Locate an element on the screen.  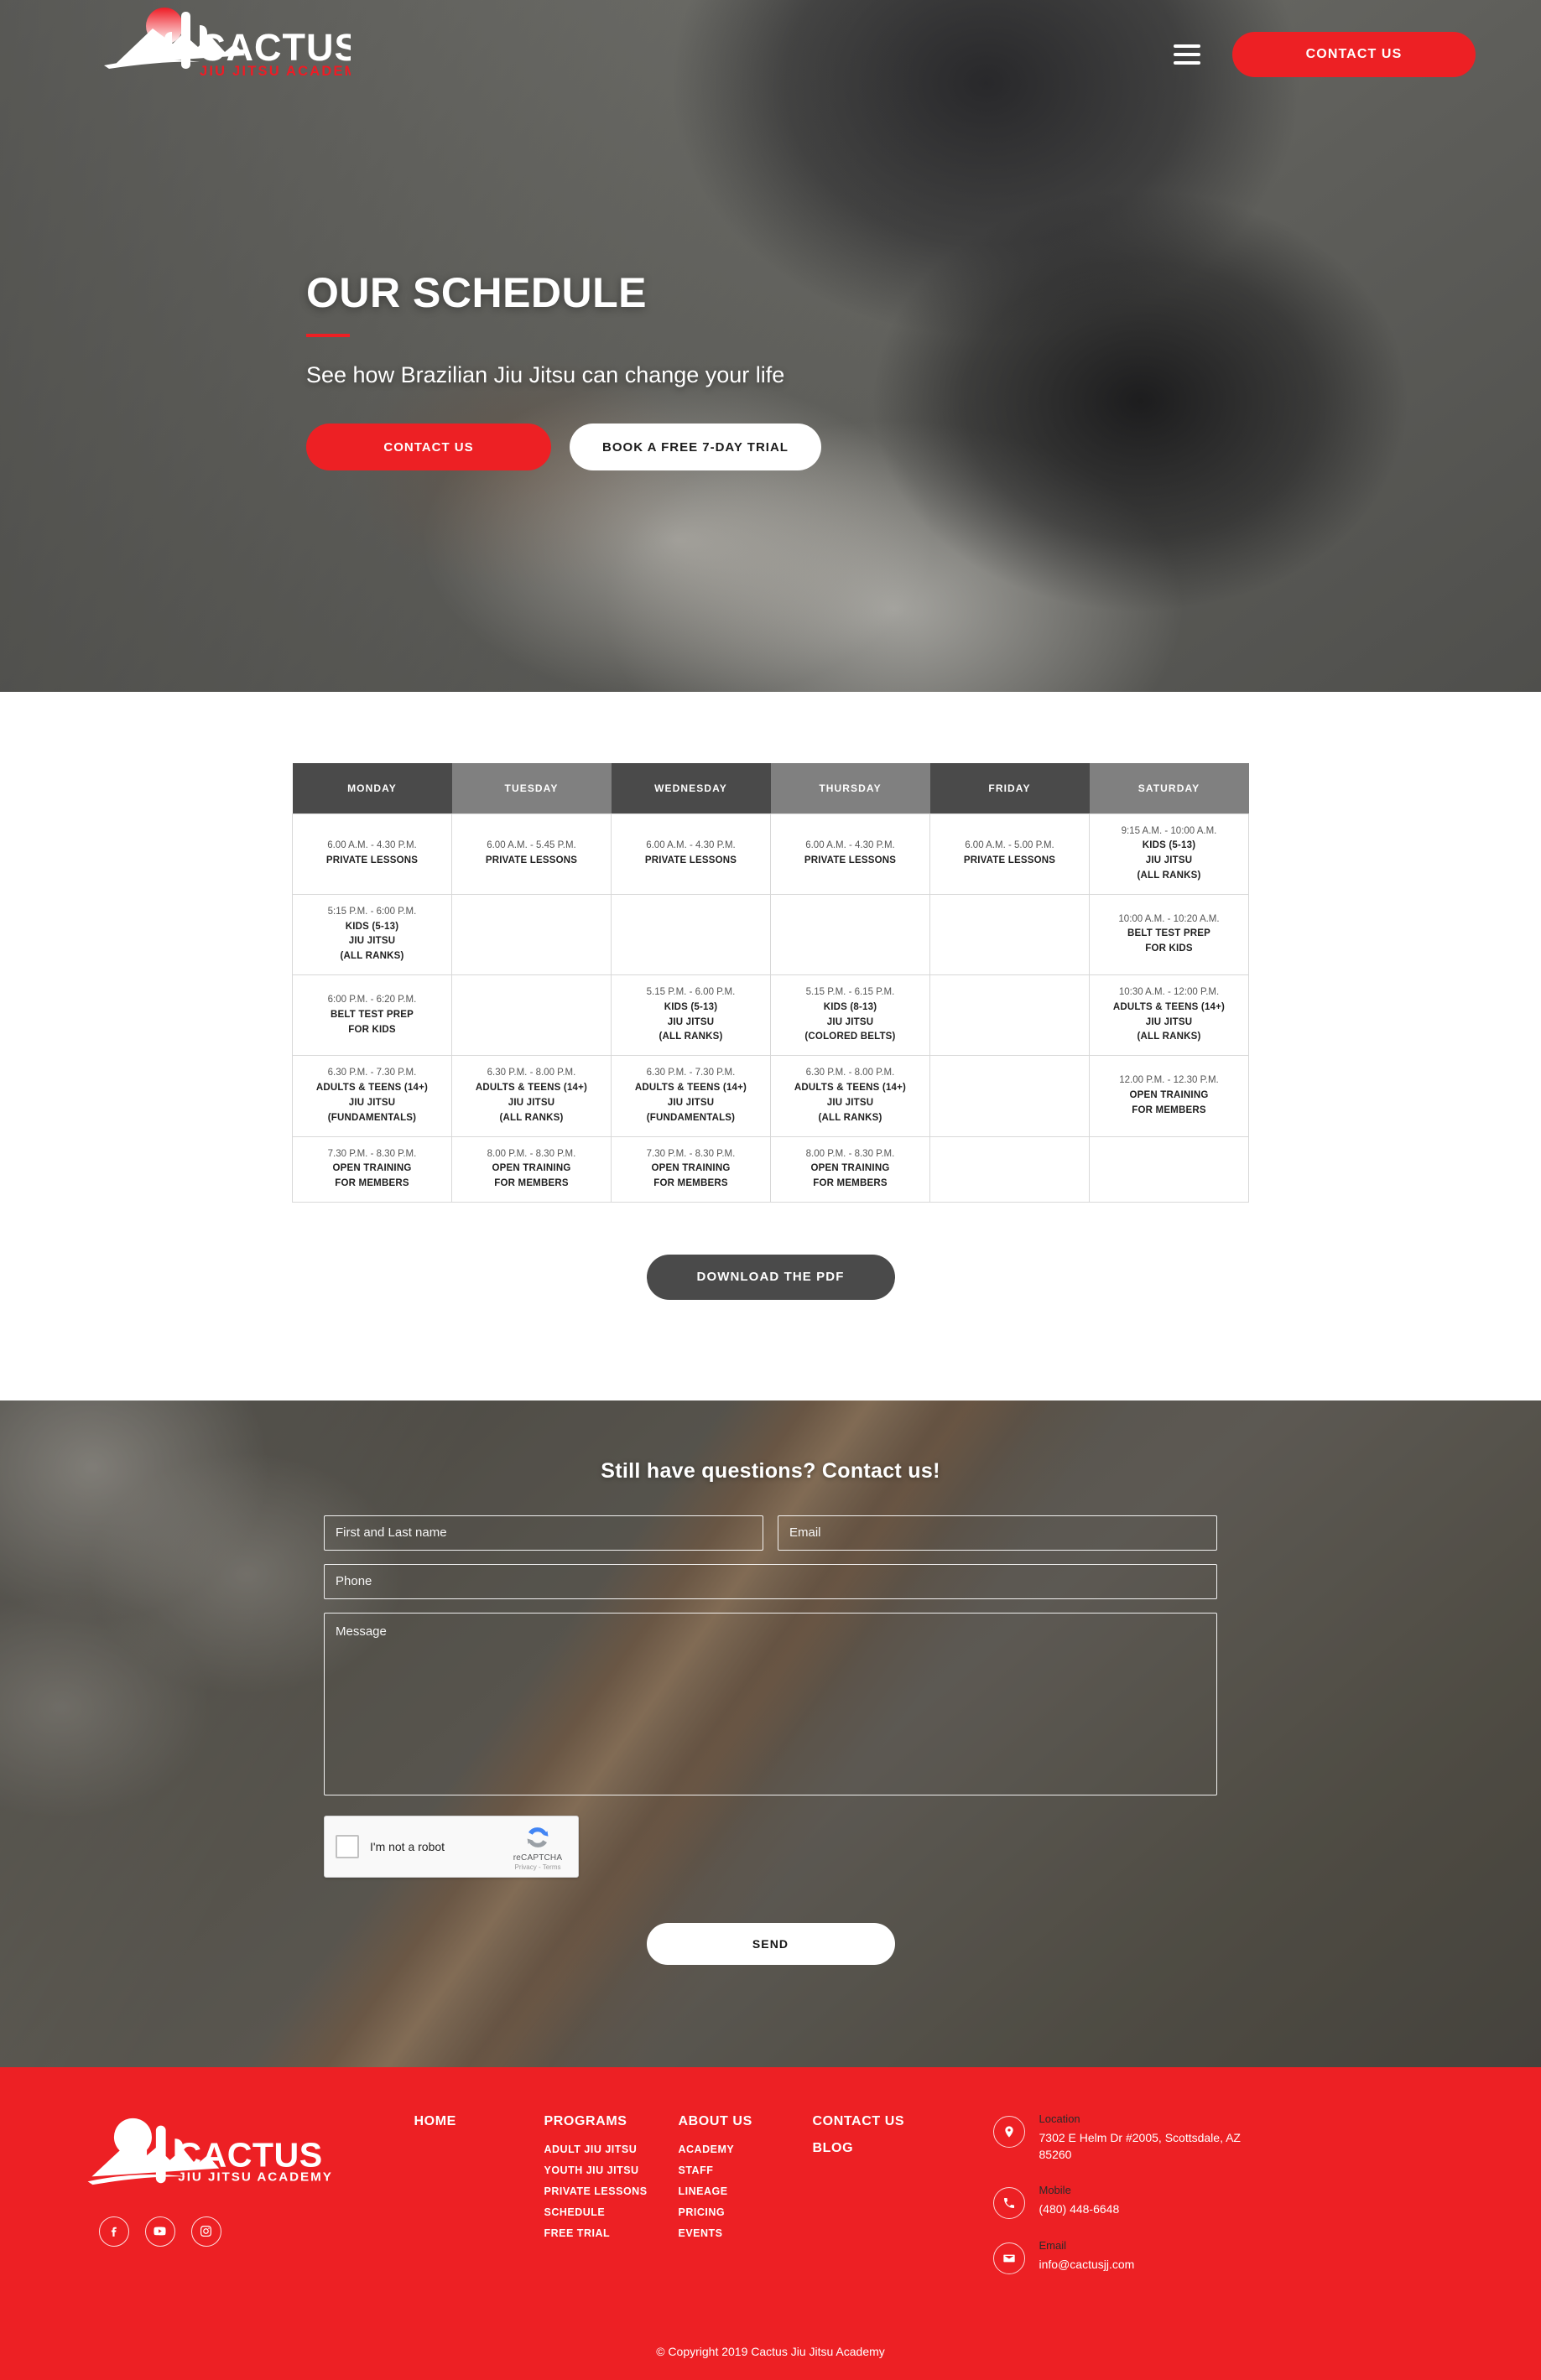
site-header: CACTUS JIU JITSU ACADEMY CONTACT US is located at coordinates (771, 56).